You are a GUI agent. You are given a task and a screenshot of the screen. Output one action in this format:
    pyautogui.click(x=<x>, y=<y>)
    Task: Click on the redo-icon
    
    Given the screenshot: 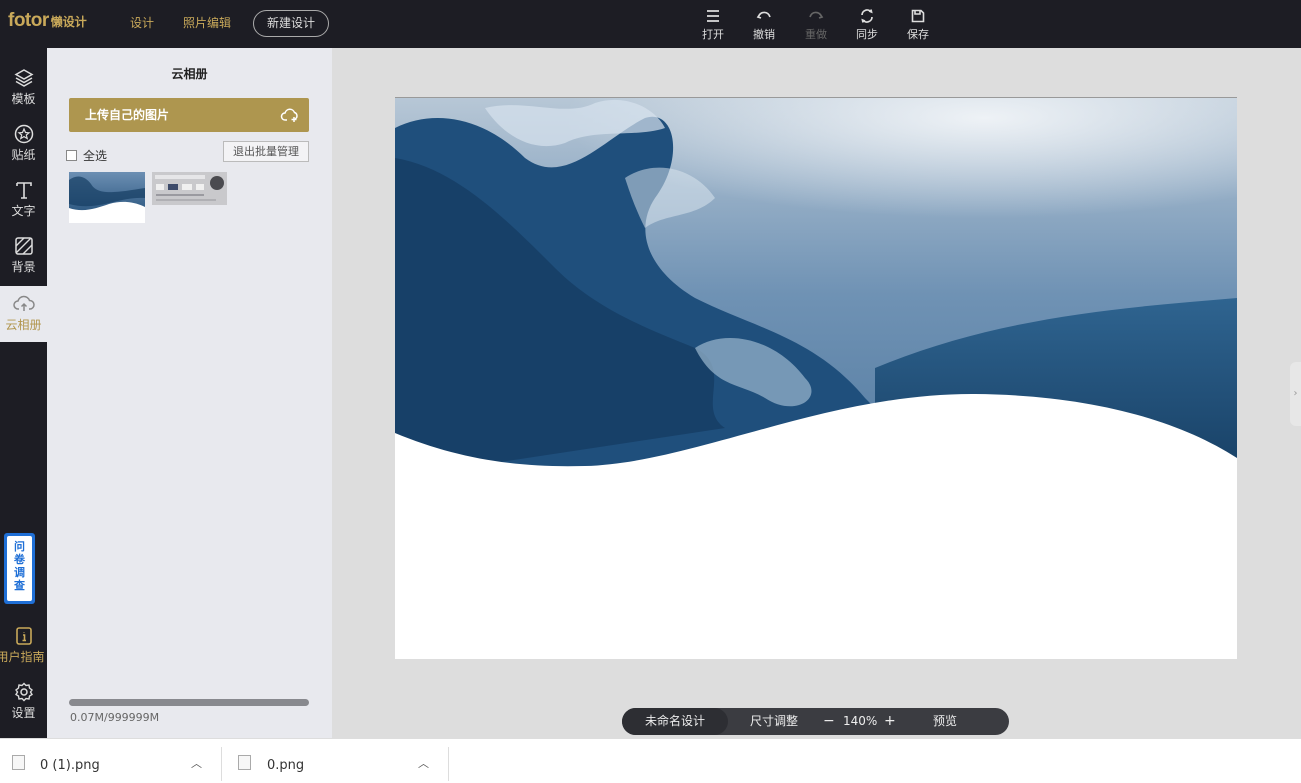 What is the action you would take?
    pyautogui.click(x=816, y=15)
    